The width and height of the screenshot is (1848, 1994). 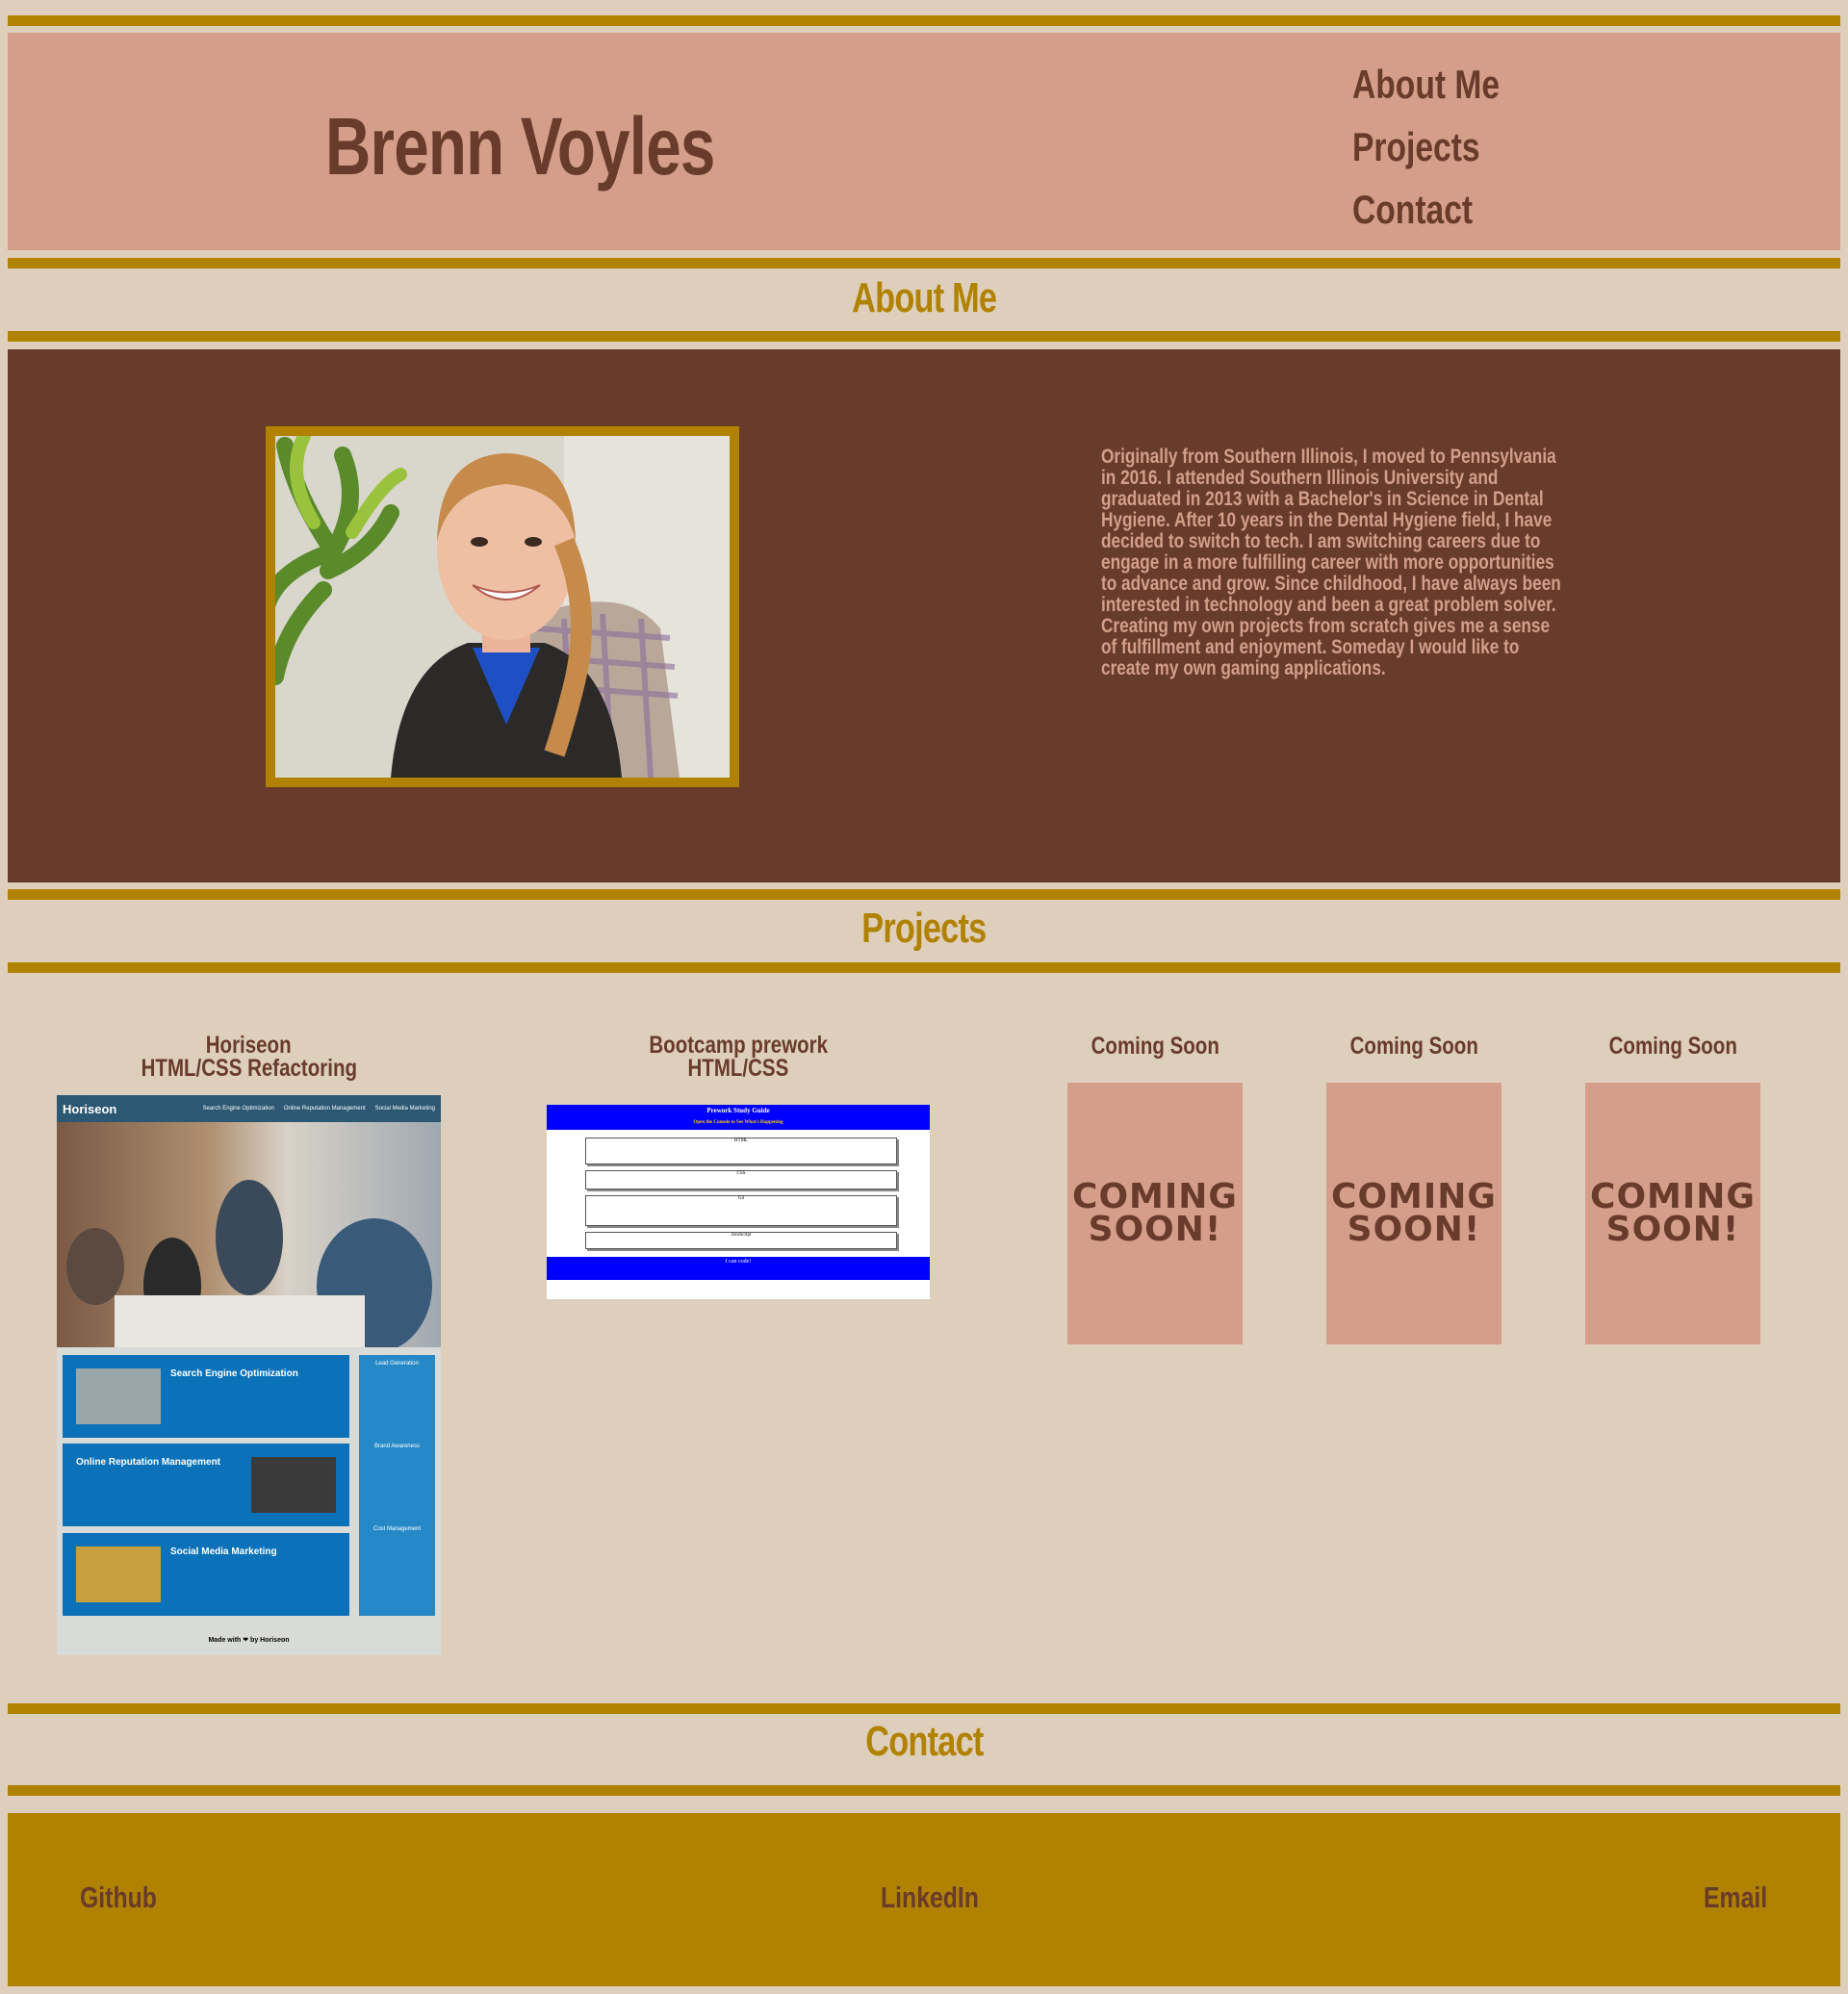 I want to click on contact-link-github: Github, so click(x=128, y=1897).